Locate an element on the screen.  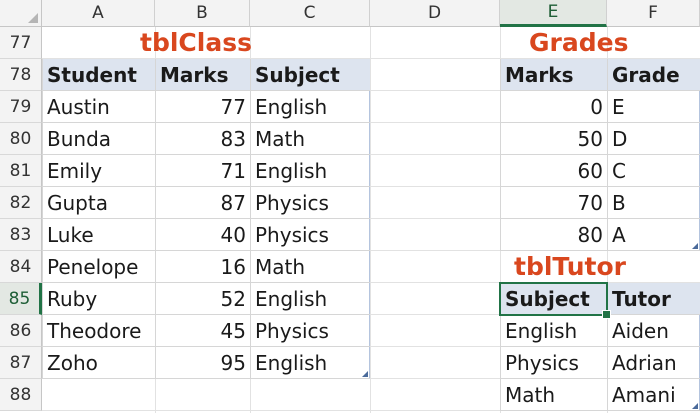
column-header-e: E is located at coordinates (553, 13).